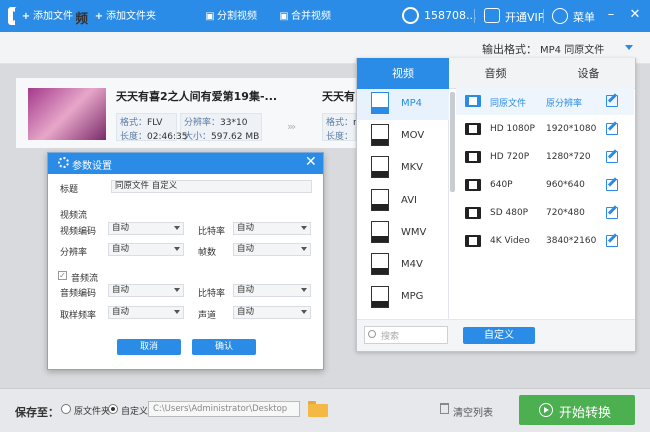 The height and width of the screenshot is (432, 650). Describe the element at coordinates (121, 312) in the screenshot. I see `sample-rate-value: 自动` at that location.